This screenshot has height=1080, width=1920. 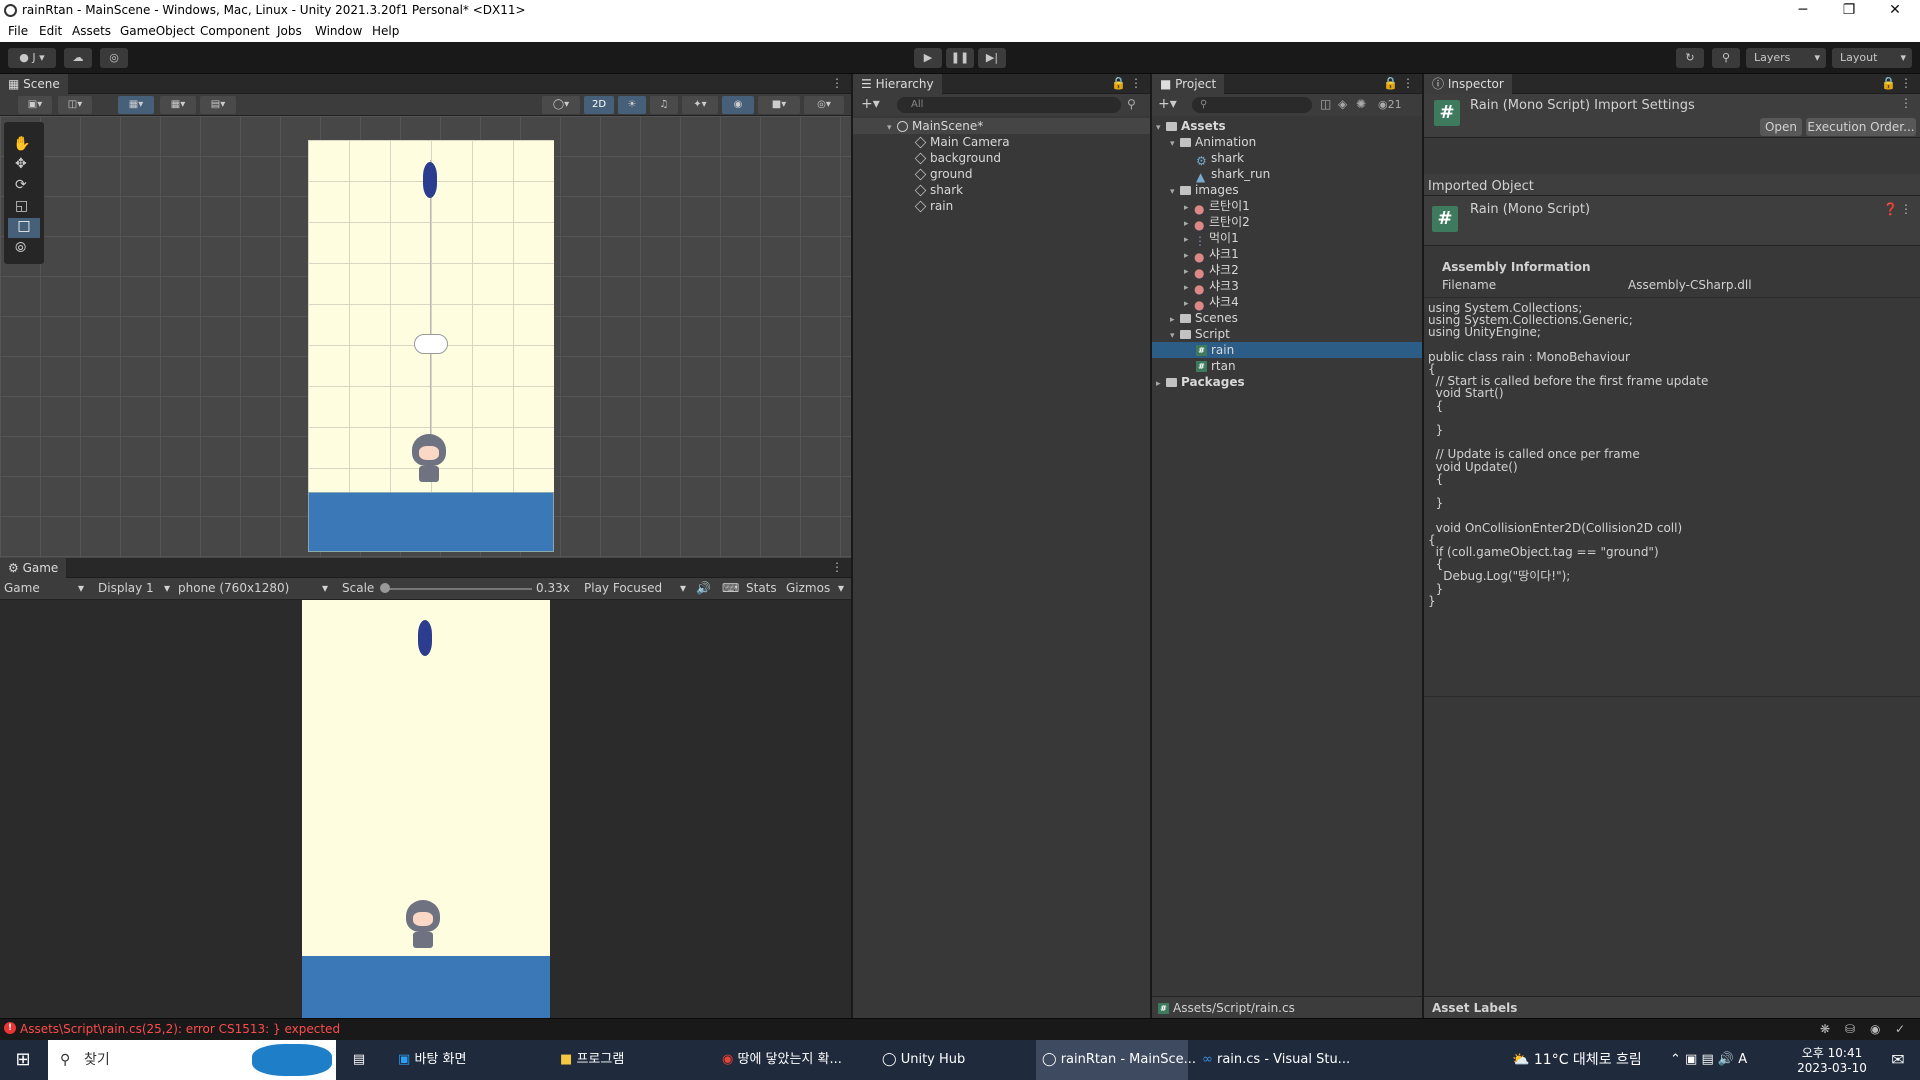 What do you see at coordinates (1890, 209) in the screenshot?
I see `help-icon: ❓` at bounding box center [1890, 209].